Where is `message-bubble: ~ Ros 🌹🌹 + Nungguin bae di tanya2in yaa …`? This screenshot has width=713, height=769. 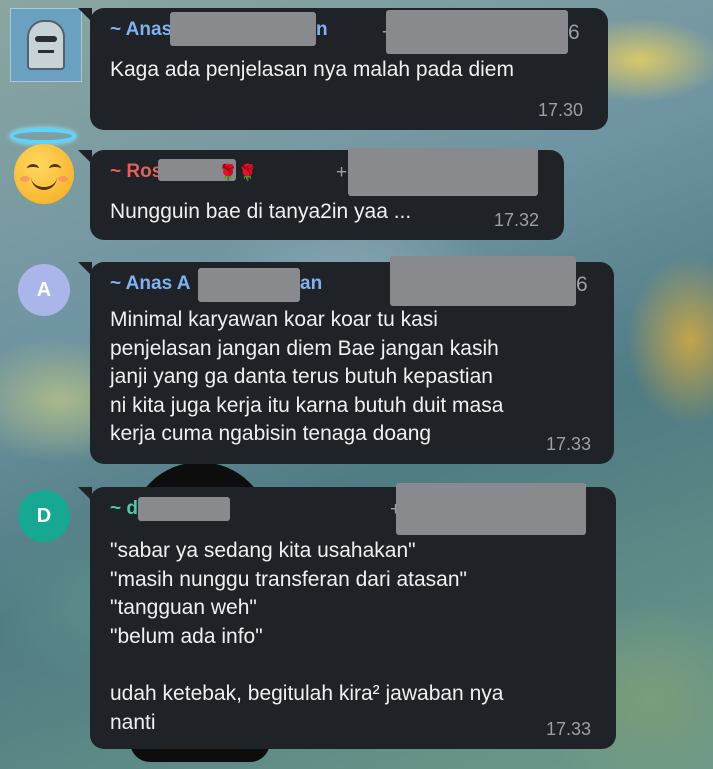
message-bubble: ~ Ros 🌹🌹 + Nungguin bae di tanya2in yaa … is located at coordinates (321, 194).